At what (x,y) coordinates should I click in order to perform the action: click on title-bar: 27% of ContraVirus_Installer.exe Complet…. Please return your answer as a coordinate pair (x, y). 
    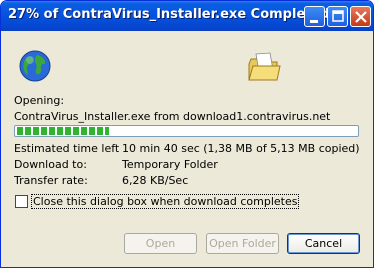
    Looking at the image, I should click on (187, 16).